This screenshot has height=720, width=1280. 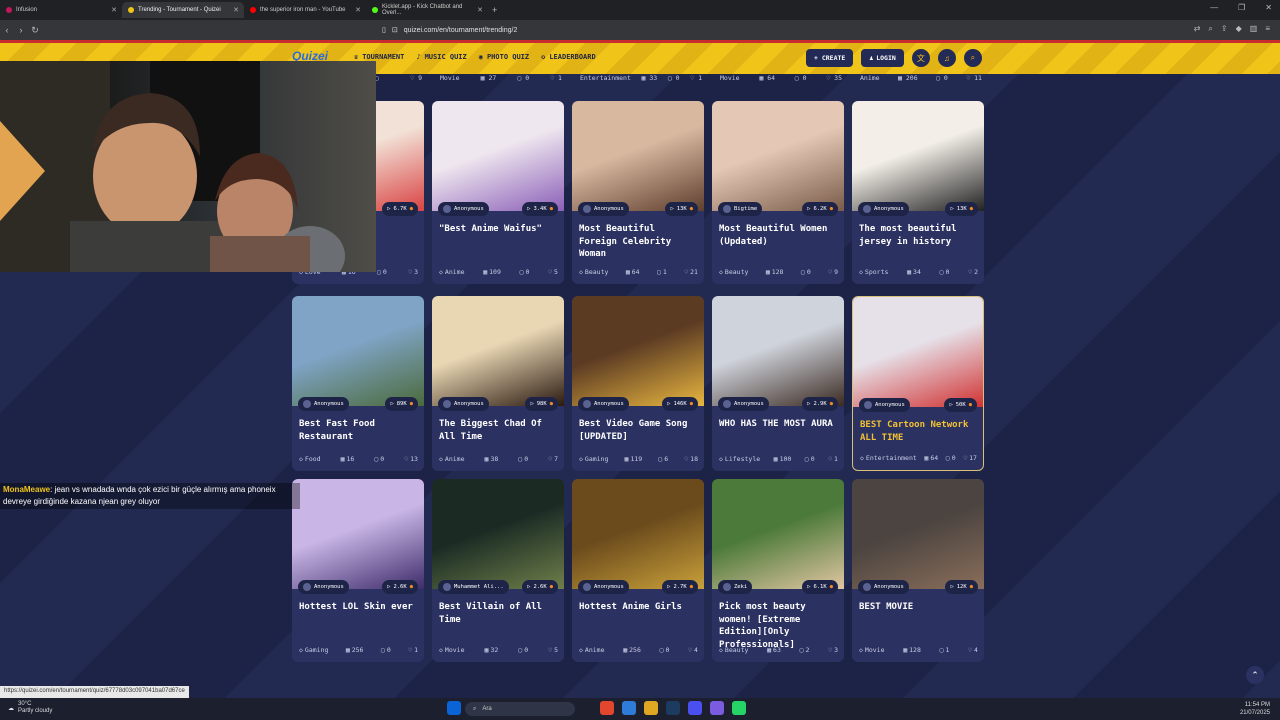 What do you see at coordinates (21, 30) in the screenshot?
I see `forward-icon: ›` at bounding box center [21, 30].